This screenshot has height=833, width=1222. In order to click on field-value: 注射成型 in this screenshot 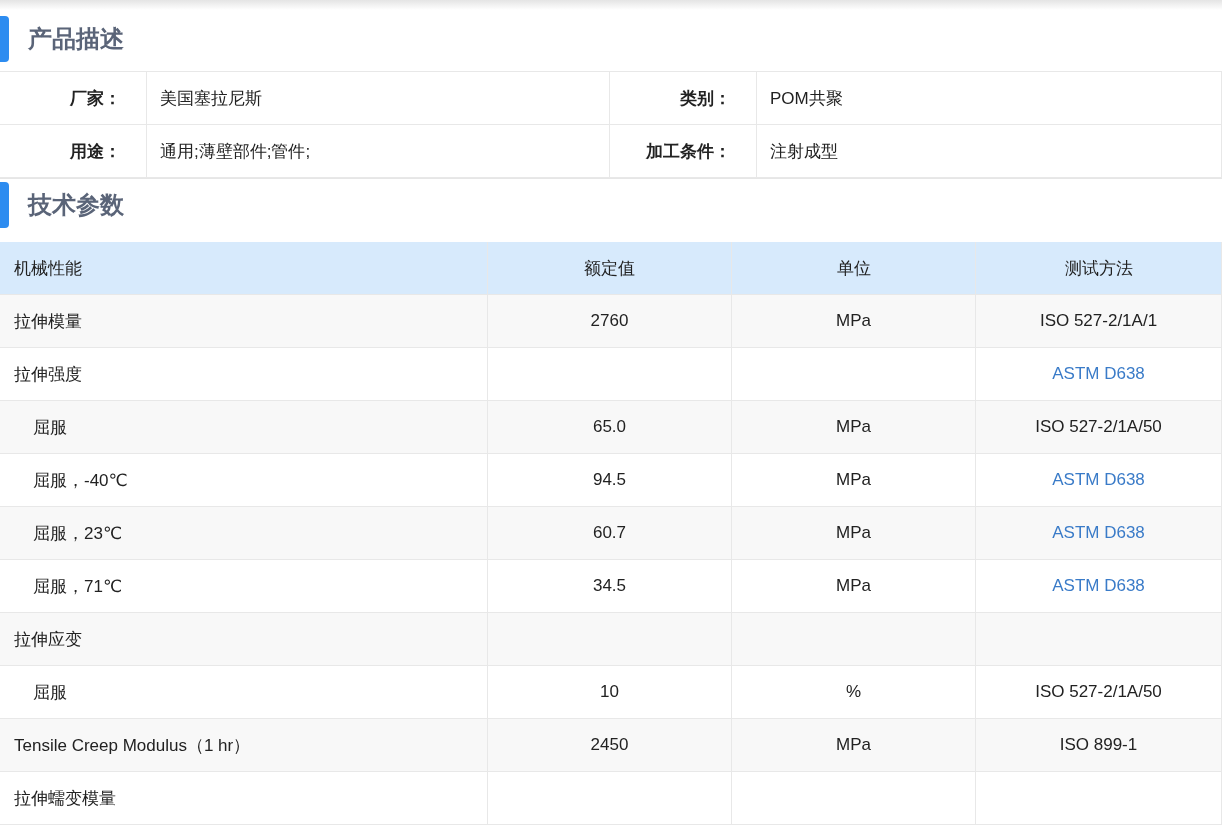, I will do `click(989, 151)`.